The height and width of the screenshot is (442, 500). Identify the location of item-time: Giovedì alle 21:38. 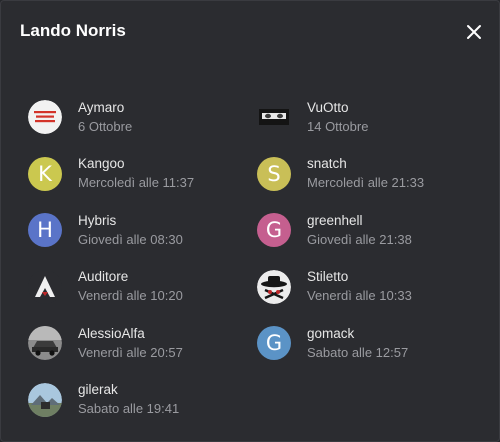
(359, 239).